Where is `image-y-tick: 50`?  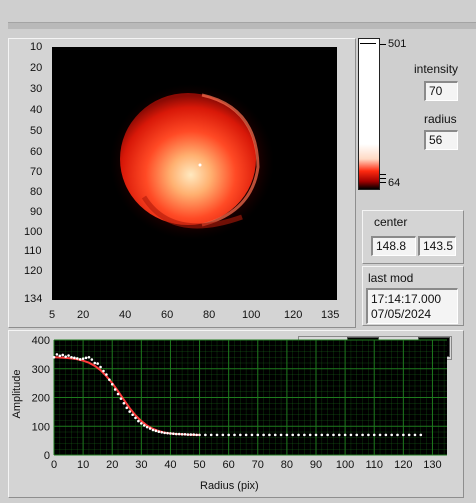
image-y-tick: 50 is located at coordinates (36, 131).